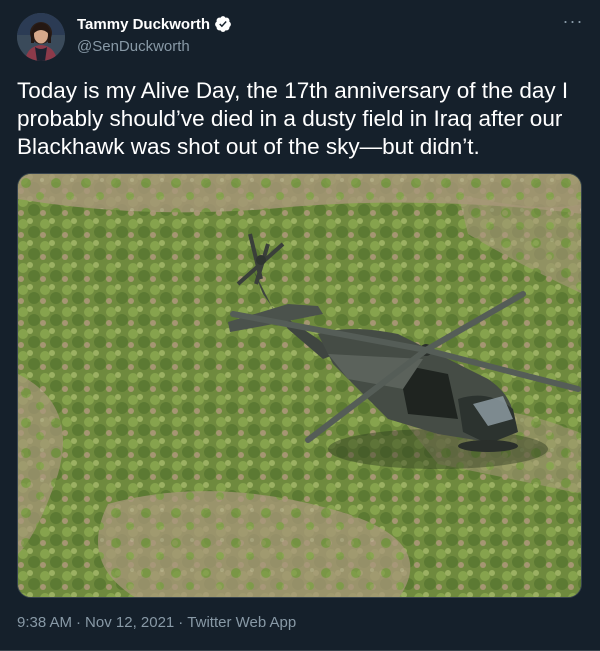 This screenshot has width=600, height=651. I want to click on more-options-button: ···, so click(573, 22).